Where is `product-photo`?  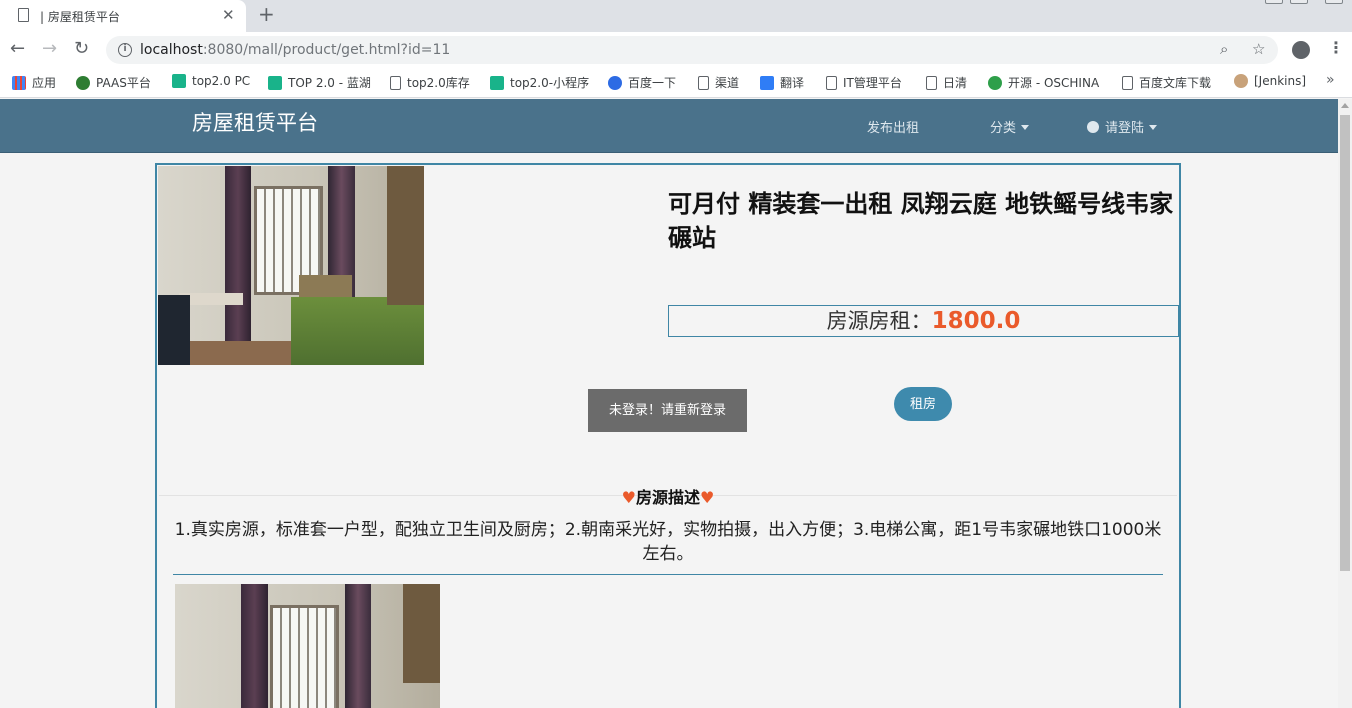 product-photo is located at coordinates (291, 265).